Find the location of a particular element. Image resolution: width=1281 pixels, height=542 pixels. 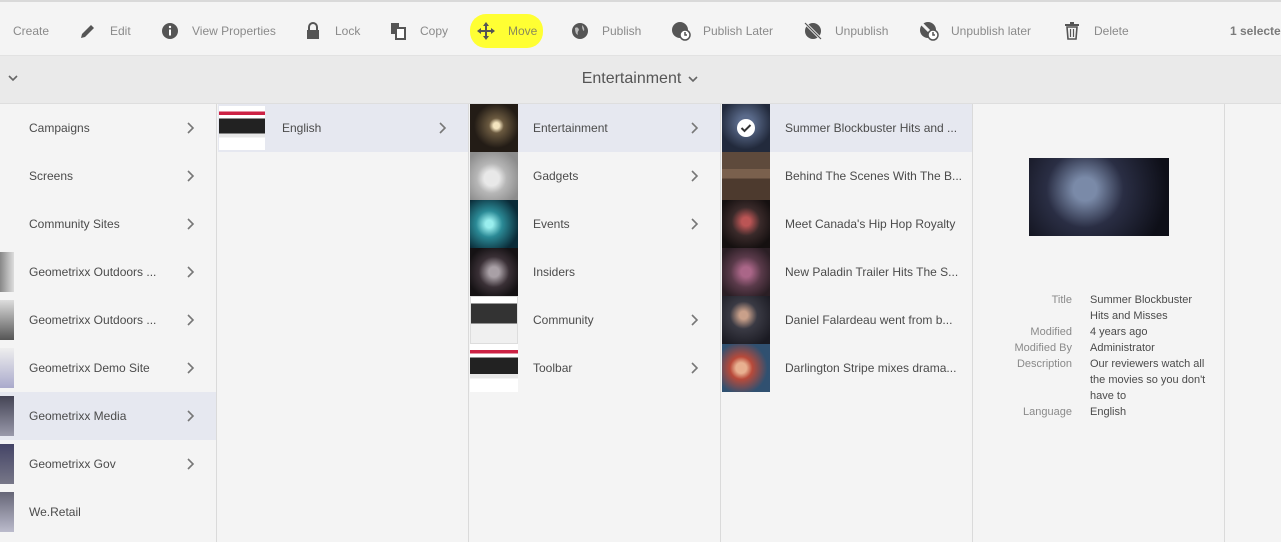

meta-title: Title Summer Blockbuster Hits and Misses is located at coordinates (1099, 308).